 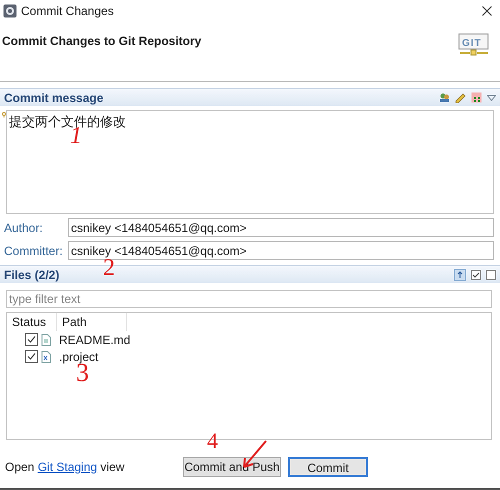 I want to click on sort-icon, so click(x=460, y=274).